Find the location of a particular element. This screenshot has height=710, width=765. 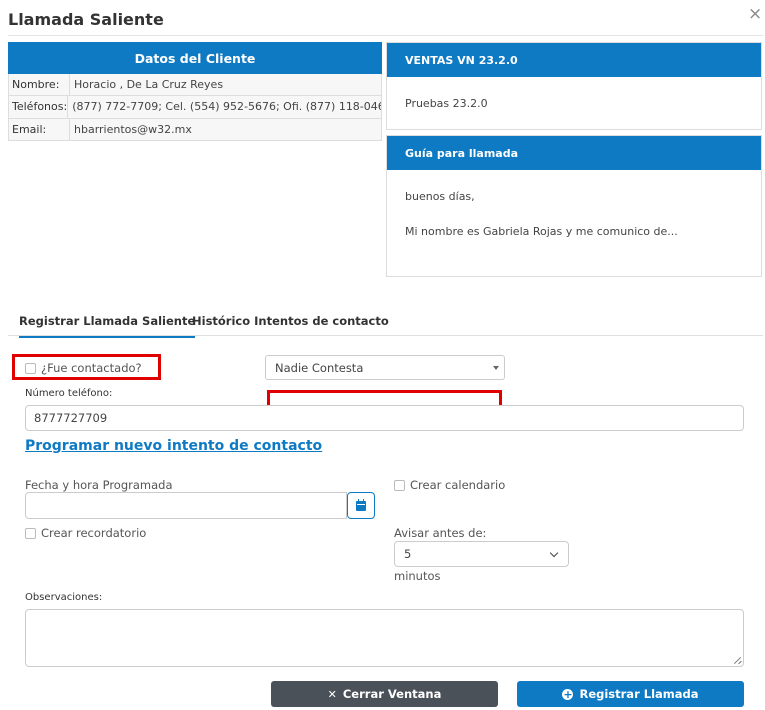

phone-value: 8777727709 is located at coordinates (71, 418).